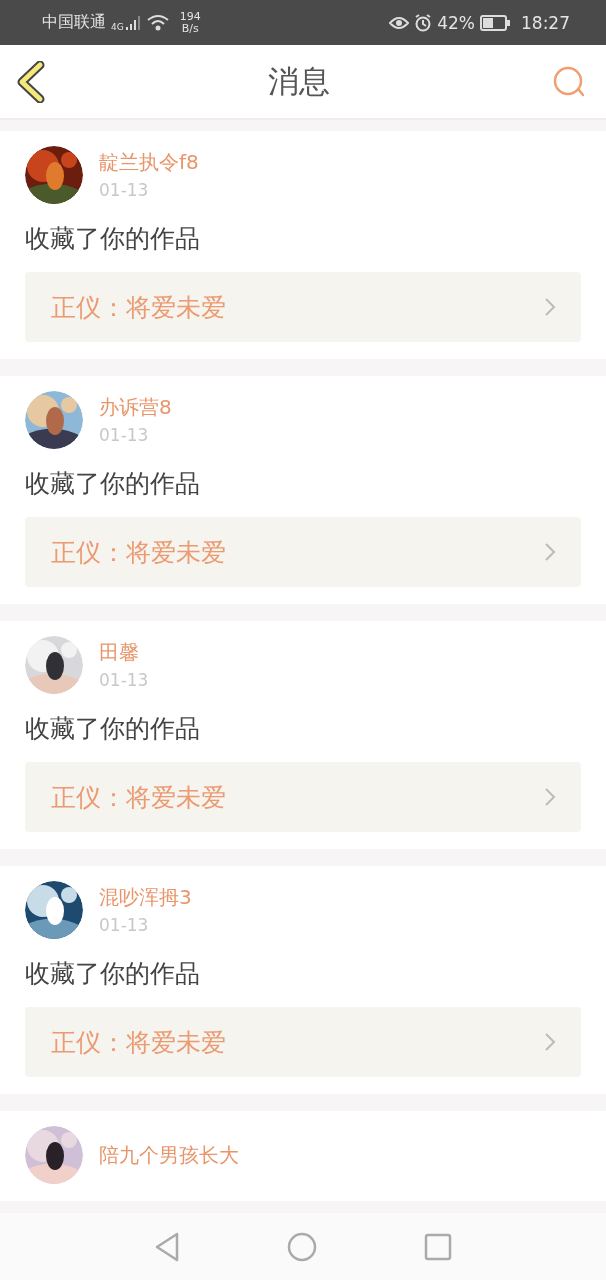 The width and height of the screenshot is (606, 1280). What do you see at coordinates (149, 162) in the screenshot?
I see `user-name: 靛兰执令f8` at bounding box center [149, 162].